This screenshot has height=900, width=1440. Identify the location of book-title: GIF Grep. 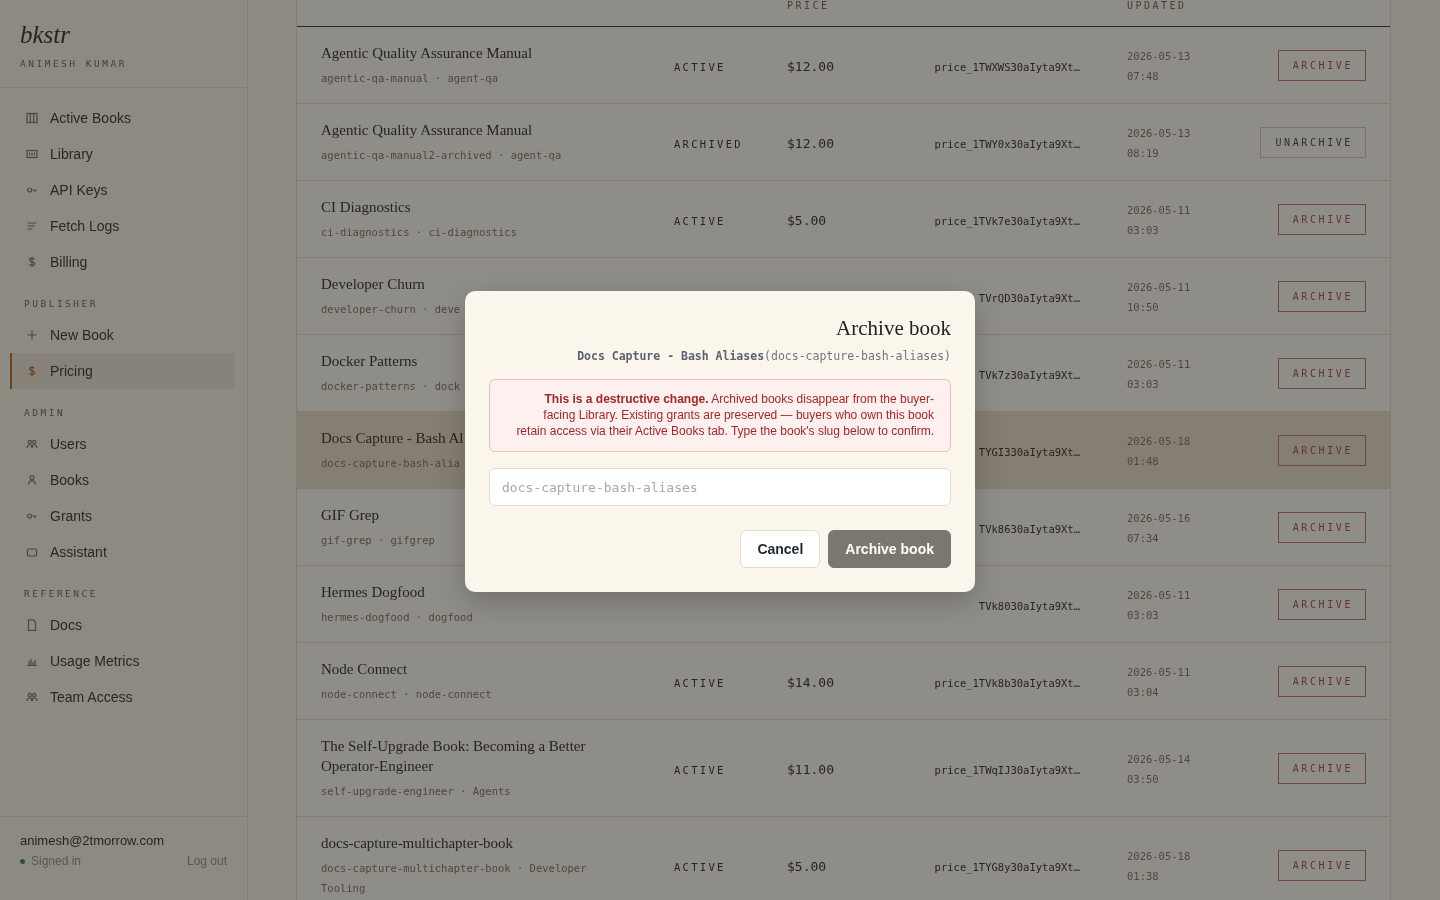
(350, 515).